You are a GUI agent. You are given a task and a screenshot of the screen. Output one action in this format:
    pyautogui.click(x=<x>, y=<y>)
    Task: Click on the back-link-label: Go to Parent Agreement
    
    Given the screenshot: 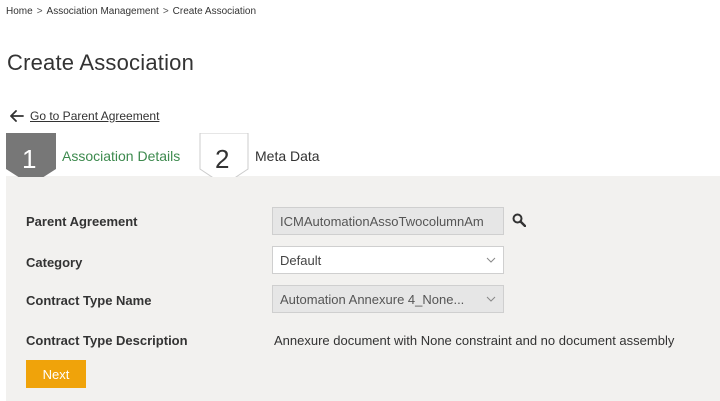 What is the action you would take?
    pyautogui.click(x=94, y=116)
    